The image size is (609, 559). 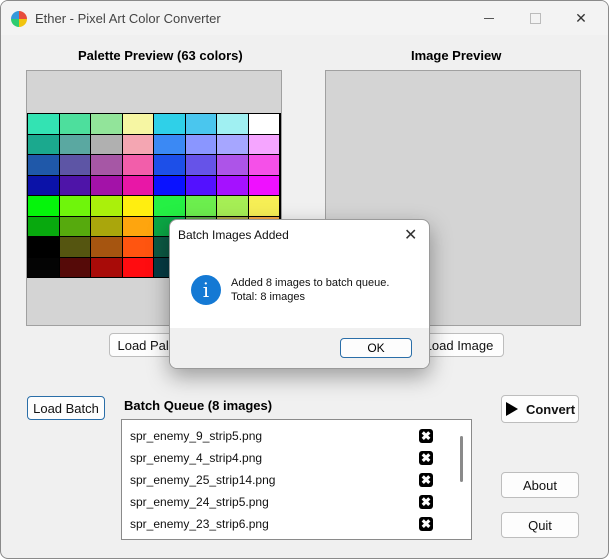 What do you see at coordinates (203, 480) in the screenshot?
I see `queue-item-name: spr_enemy_25_strip14.png` at bounding box center [203, 480].